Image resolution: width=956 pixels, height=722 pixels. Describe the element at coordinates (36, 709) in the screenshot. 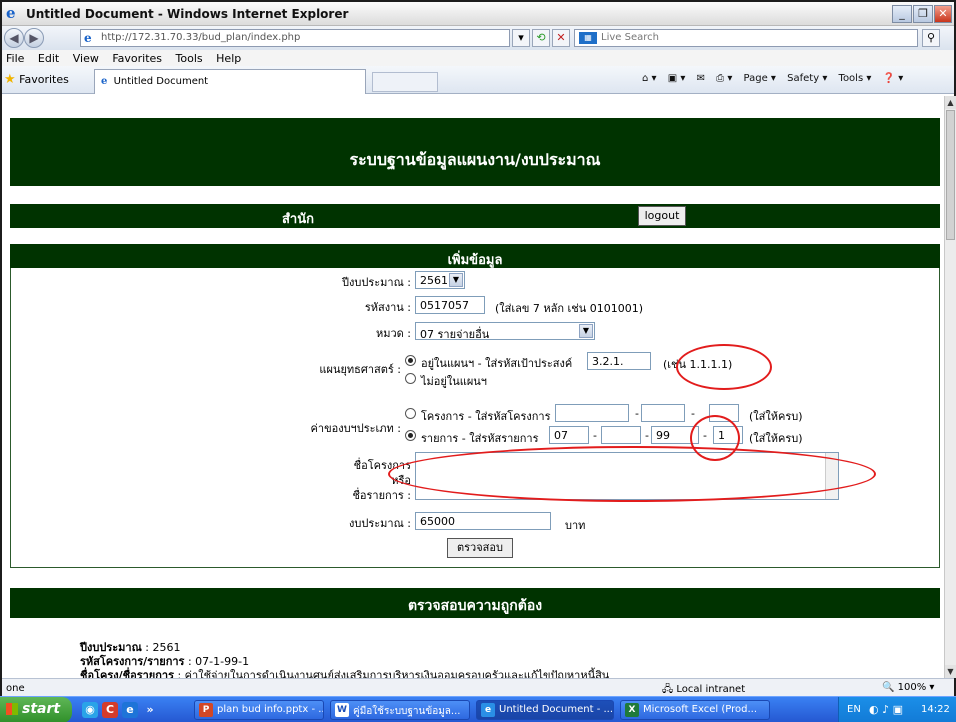

I see `start-button: start` at that location.